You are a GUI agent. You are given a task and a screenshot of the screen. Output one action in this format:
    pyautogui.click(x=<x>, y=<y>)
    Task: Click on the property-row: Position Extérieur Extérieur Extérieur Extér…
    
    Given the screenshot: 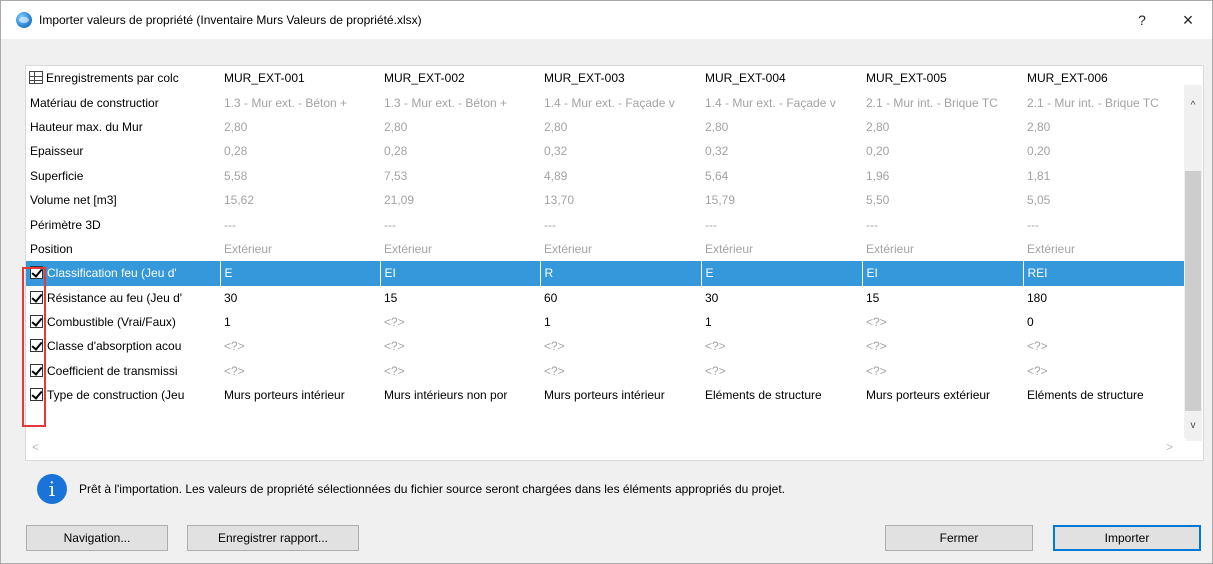 What is the action you would take?
    pyautogui.click(x=606, y=249)
    